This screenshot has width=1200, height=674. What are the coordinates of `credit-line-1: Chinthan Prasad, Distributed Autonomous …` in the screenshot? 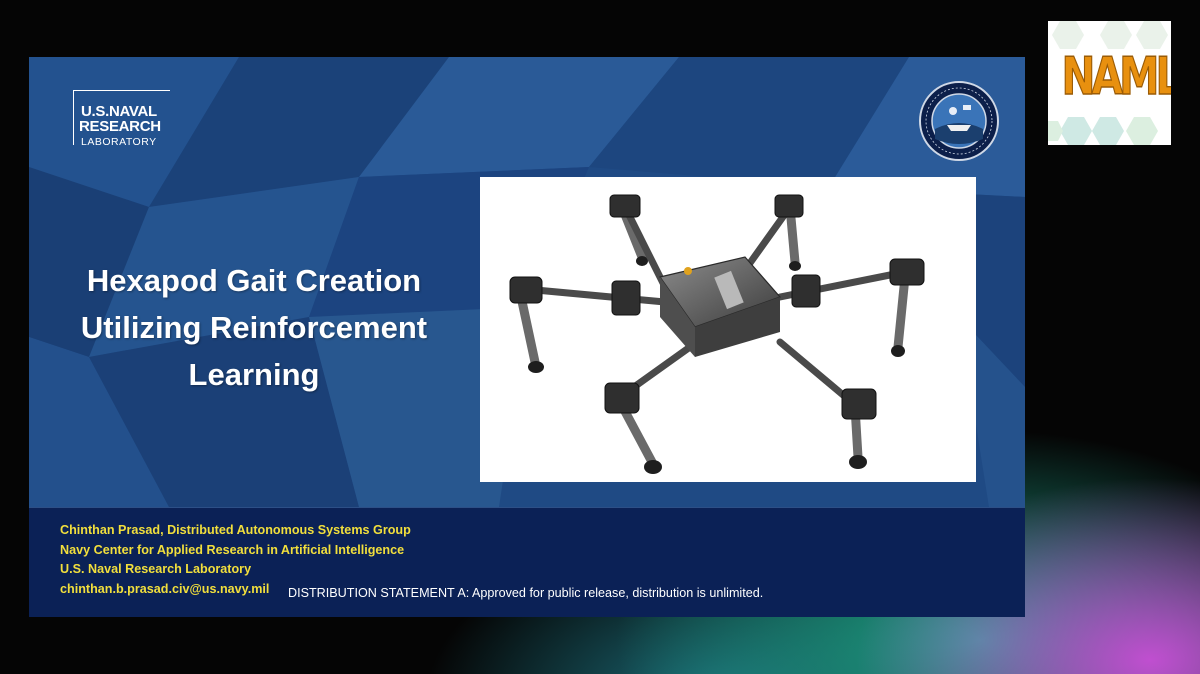 It's located at (235, 530).